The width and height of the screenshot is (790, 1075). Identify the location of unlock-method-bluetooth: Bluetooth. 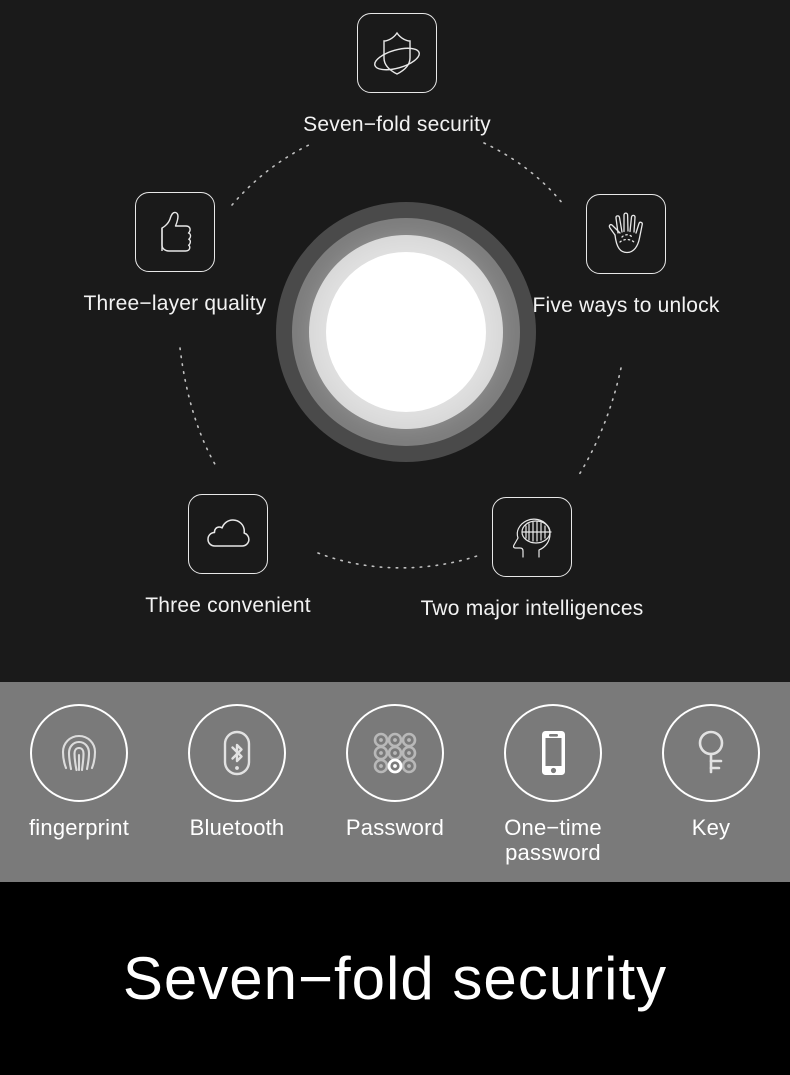
(237, 772).